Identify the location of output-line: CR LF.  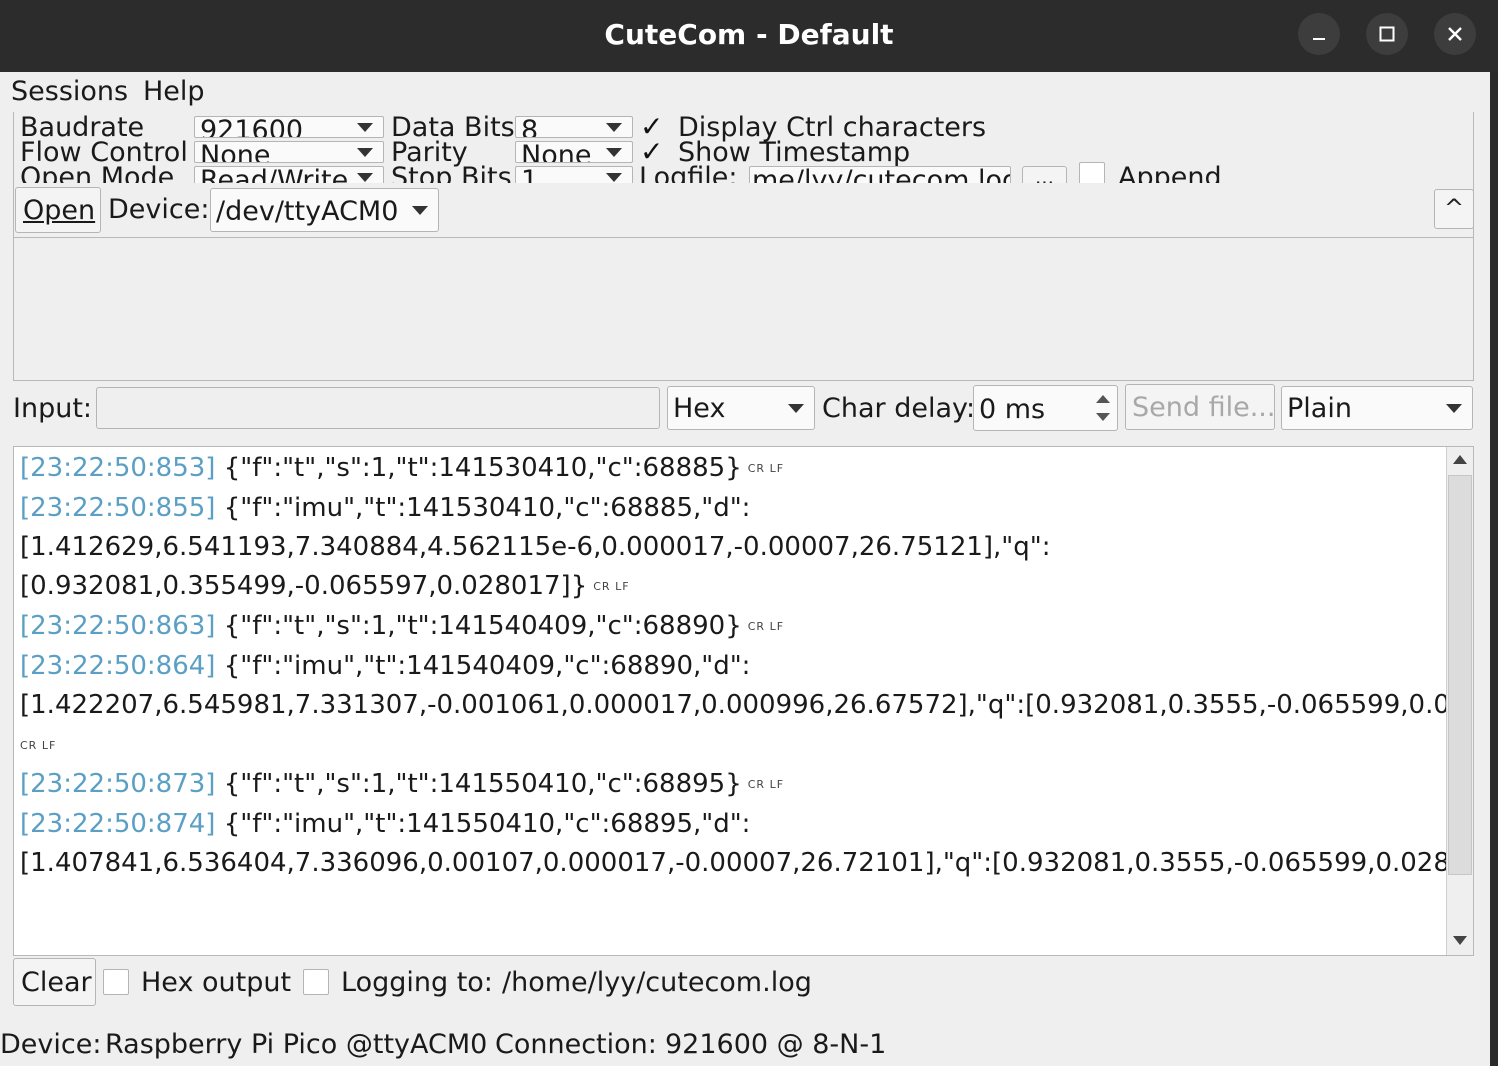
(38, 745).